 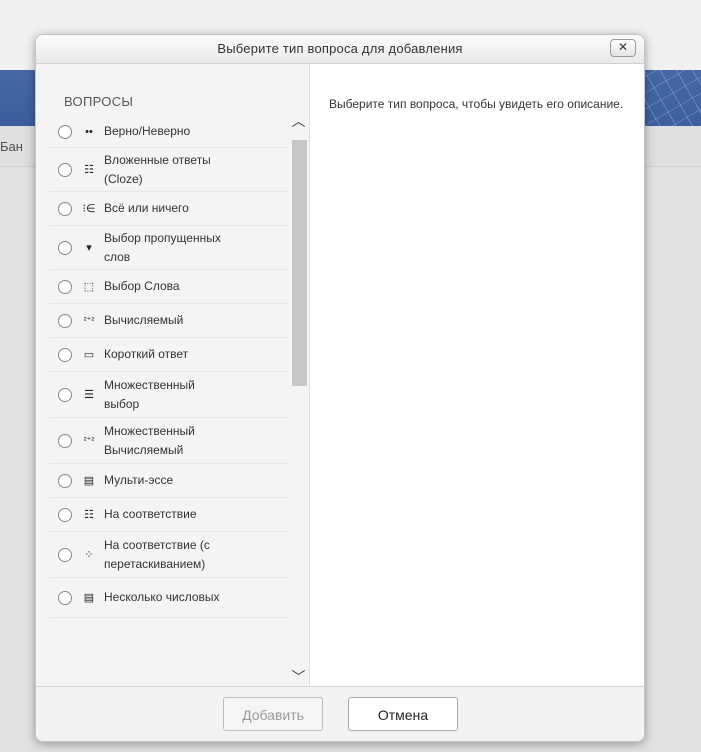 I want to click on dropdown-icon: ▾, so click(x=89, y=248).